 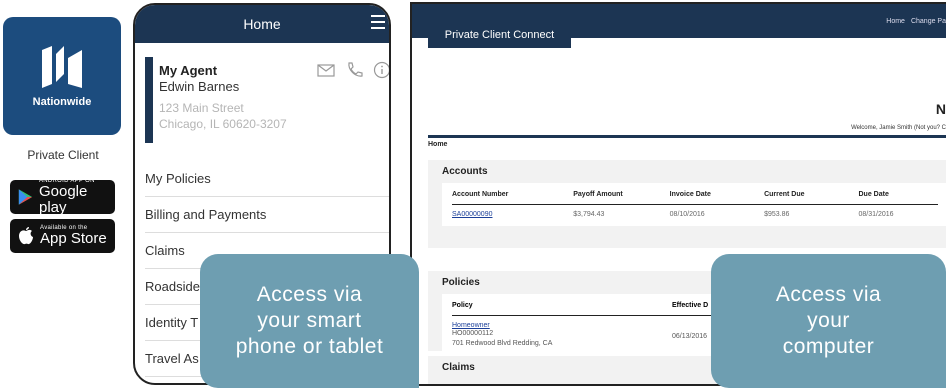 I want to click on menu-billing: Billing and Payments, so click(x=267, y=215).